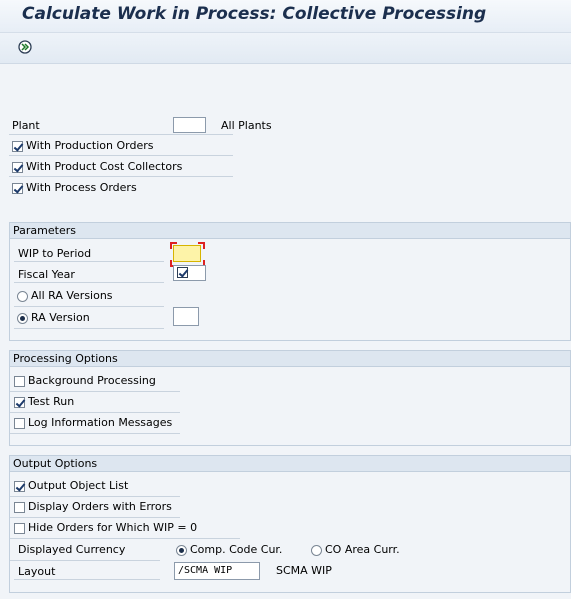 The image size is (571, 599). What do you see at coordinates (22, 296) in the screenshot?
I see `all-ra-versions-radio` at bounding box center [22, 296].